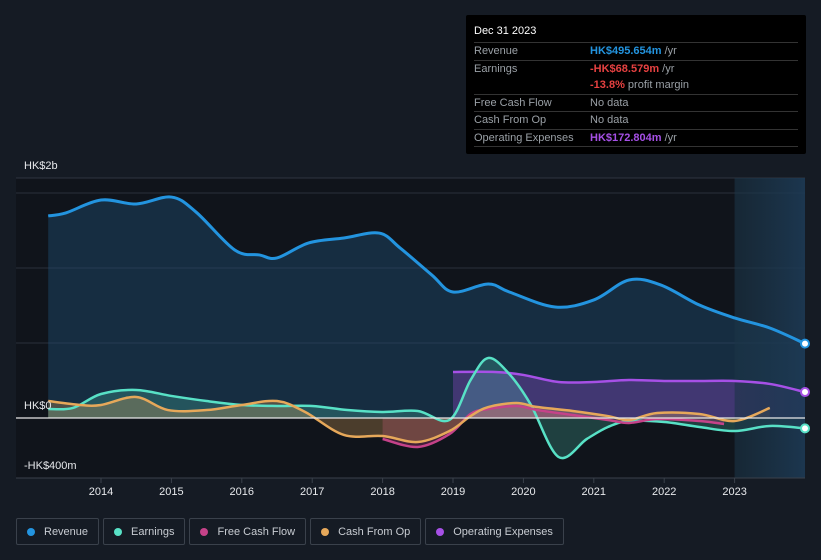 This screenshot has height=560, width=821. Describe the element at coordinates (594, 492) in the screenshot. I see `x-tick-label: 2021` at that location.